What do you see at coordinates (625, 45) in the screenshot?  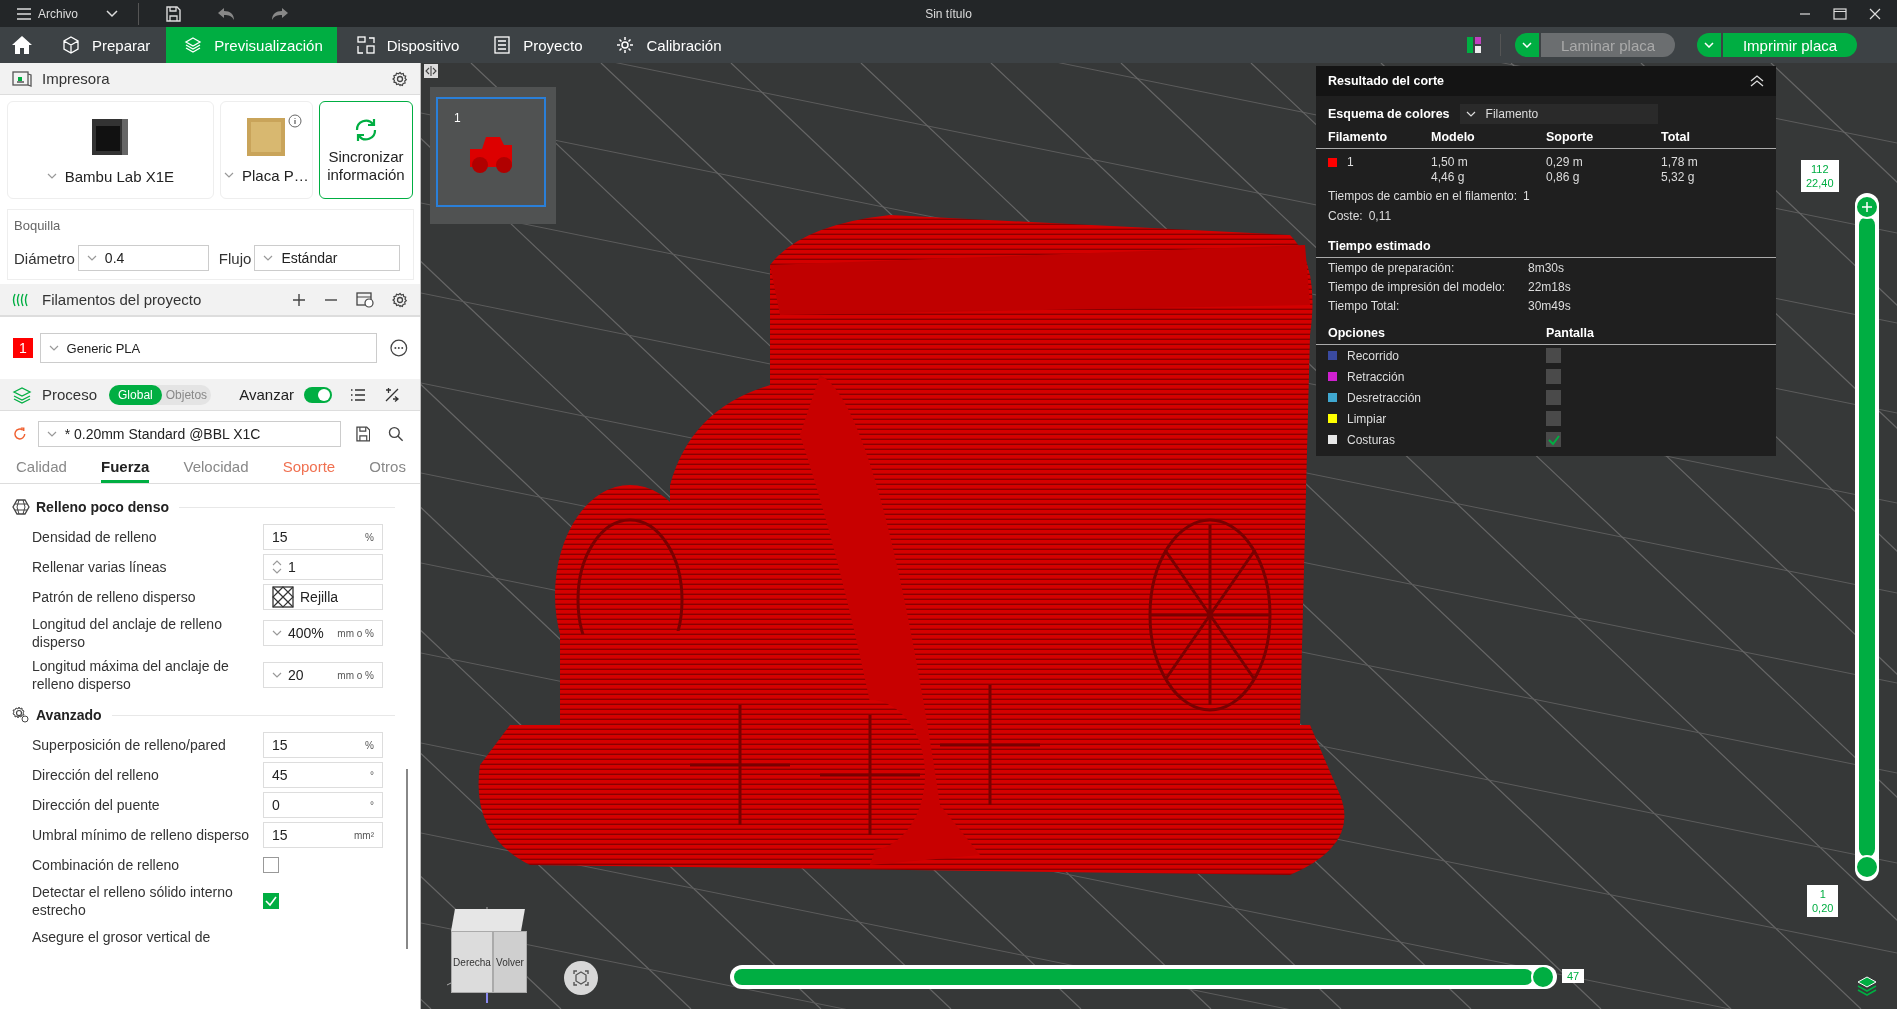 I see `gear-icon` at bounding box center [625, 45].